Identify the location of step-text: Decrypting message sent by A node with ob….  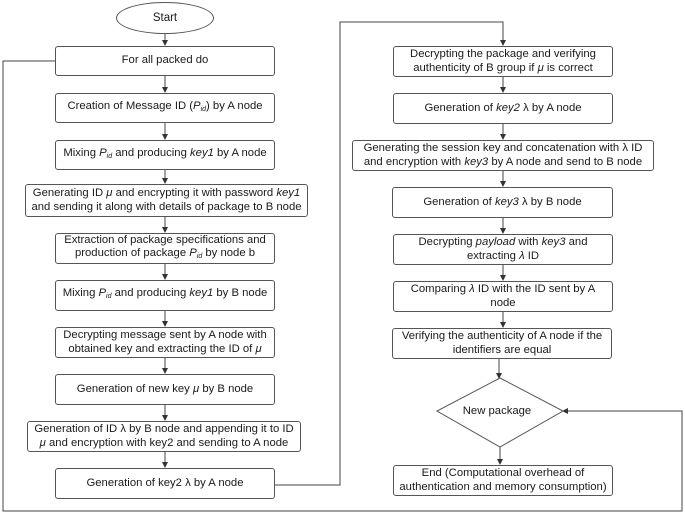
(165, 342).